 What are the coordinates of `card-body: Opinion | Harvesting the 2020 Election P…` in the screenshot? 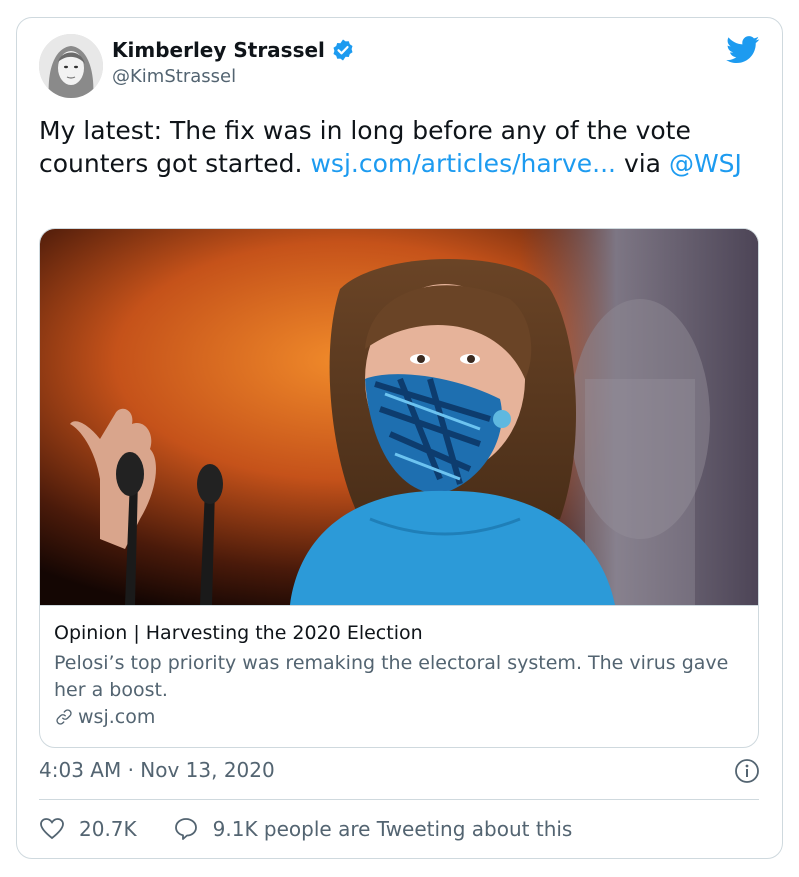 It's located at (399, 676).